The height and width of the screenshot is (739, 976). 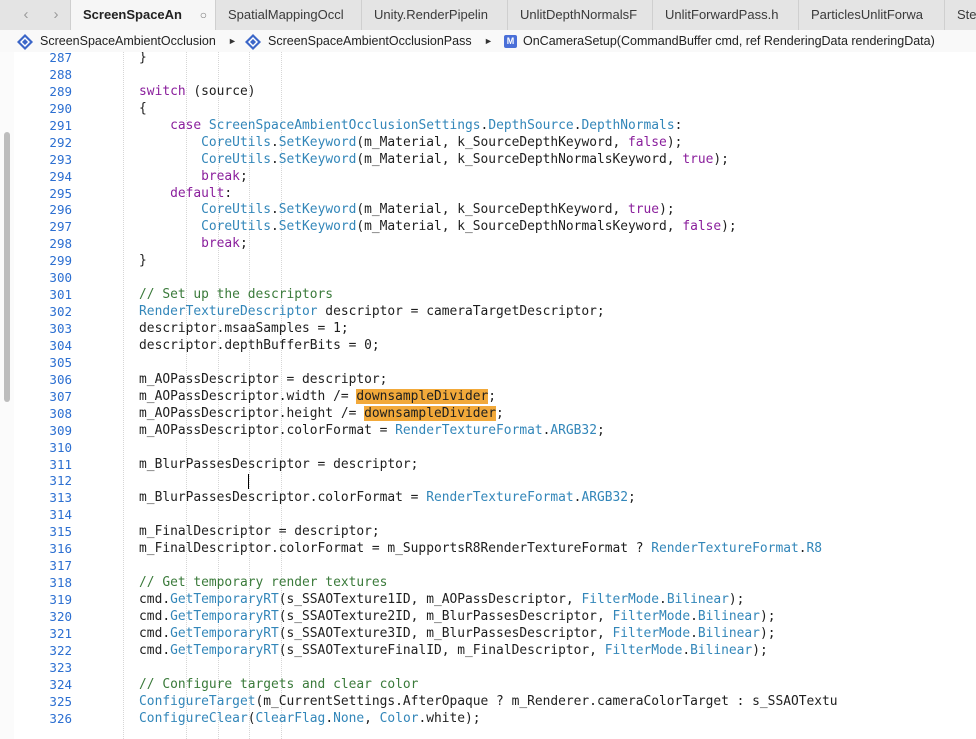 What do you see at coordinates (495, 59) in the screenshot?
I see `code-line: 287 }` at bounding box center [495, 59].